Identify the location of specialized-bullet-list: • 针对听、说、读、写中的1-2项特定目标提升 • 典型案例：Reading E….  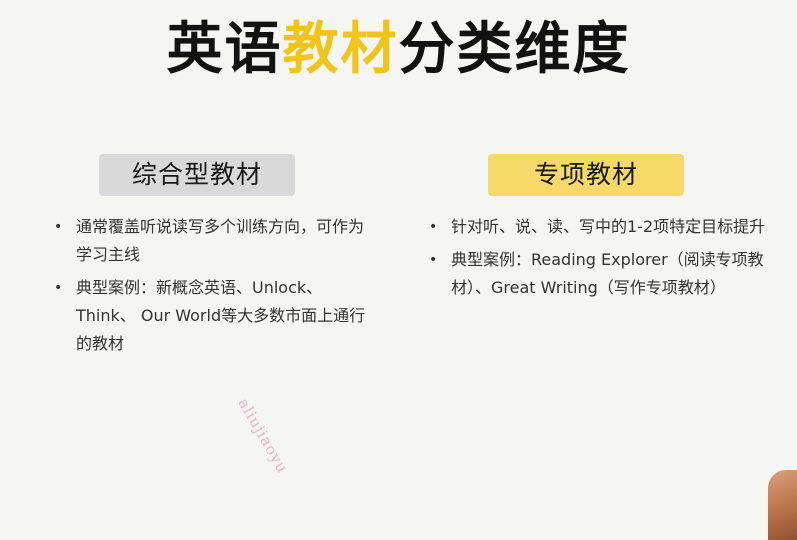
(600, 260).